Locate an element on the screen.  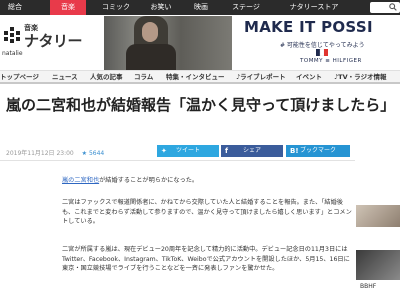
category-tab-music: 音楽 is located at coordinates (68, 7).